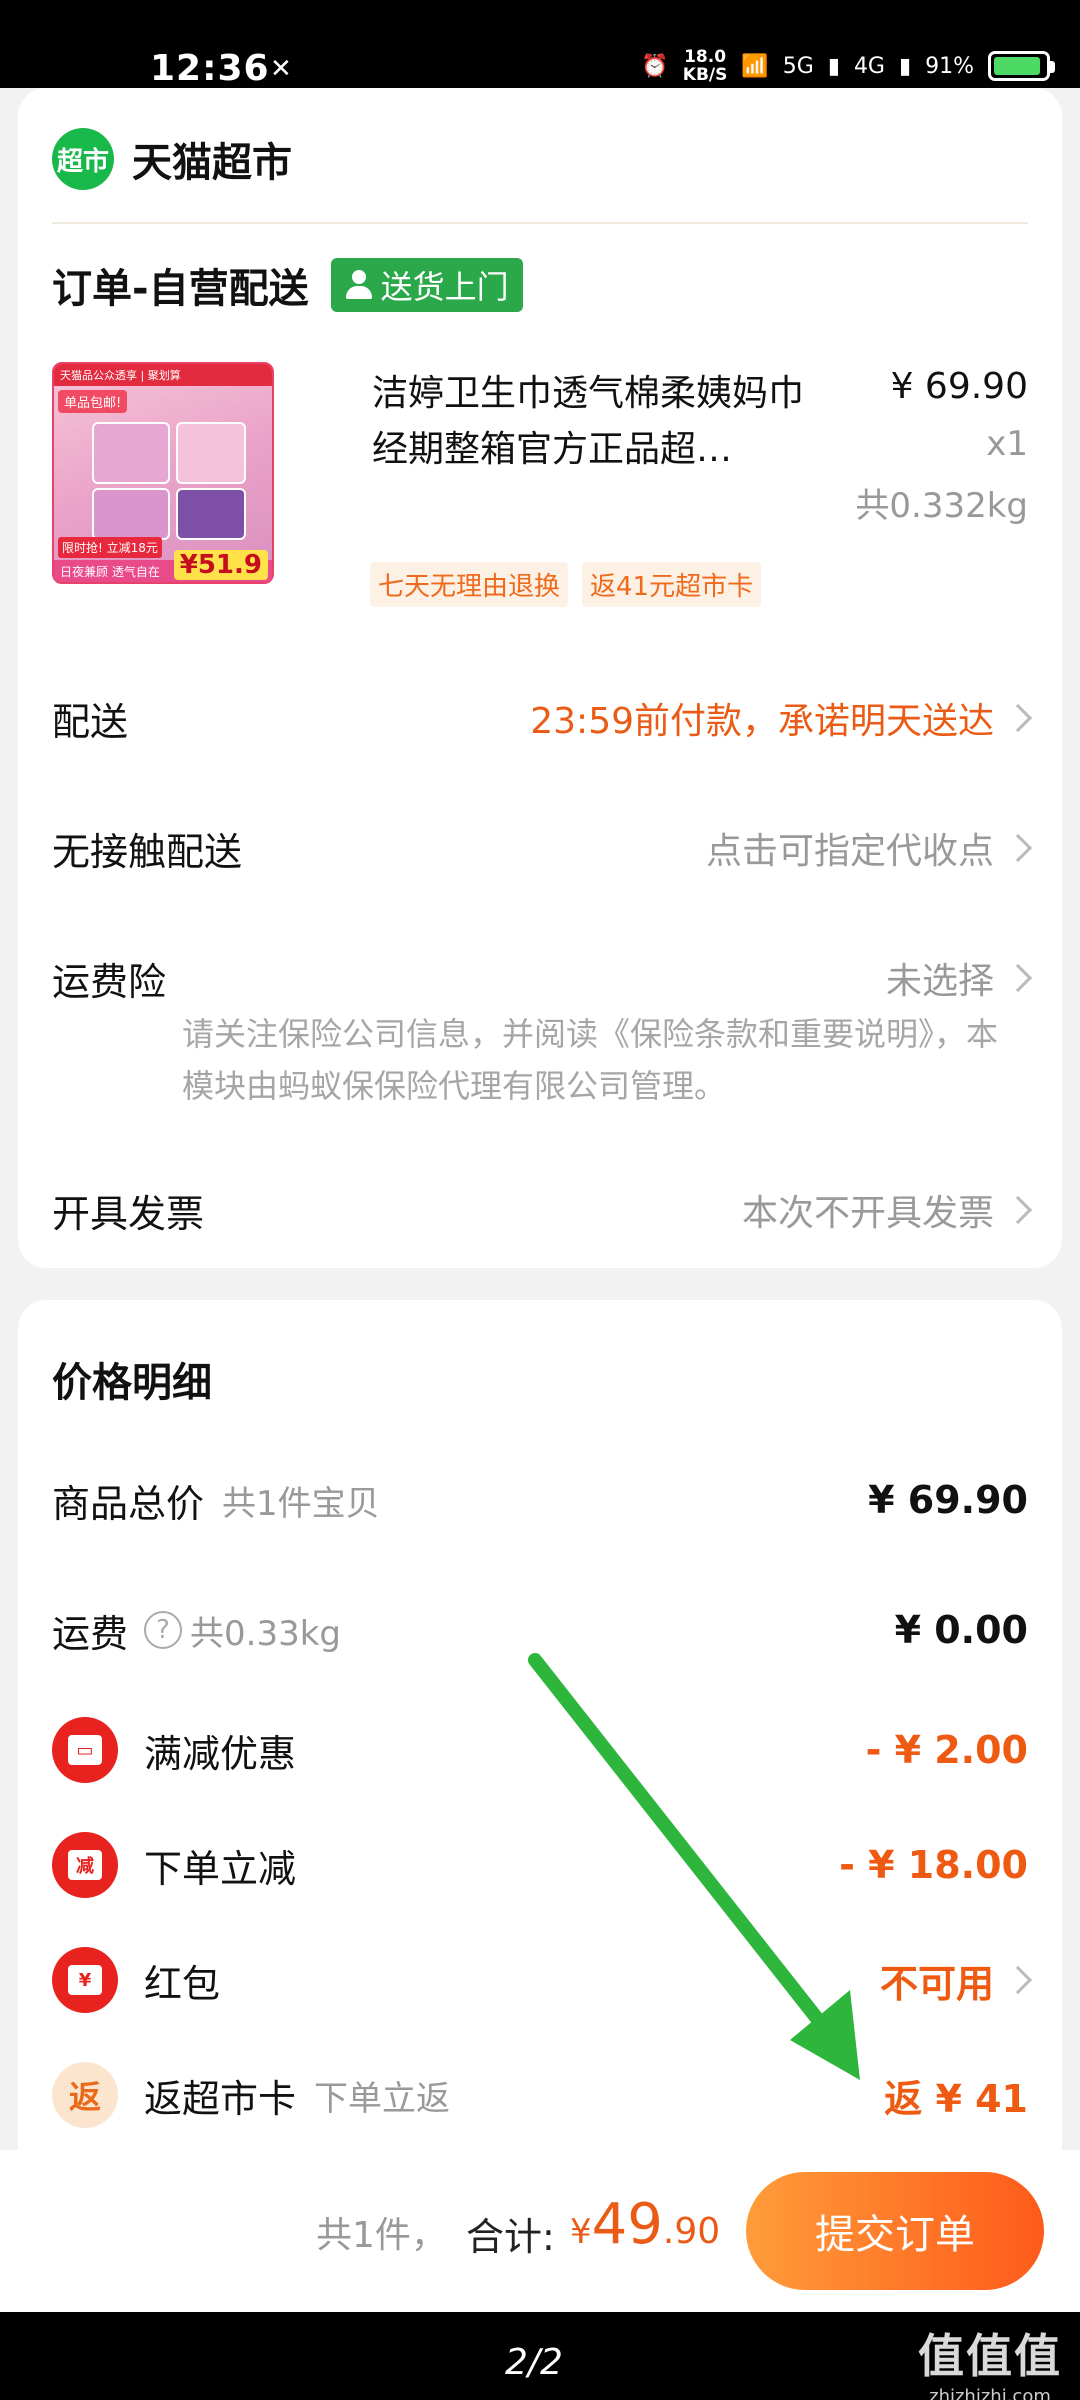 This screenshot has height=2400, width=1080. Describe the element at coordinates (163, 1630) in the screenshot. I see `help-icon: ?` at that location.